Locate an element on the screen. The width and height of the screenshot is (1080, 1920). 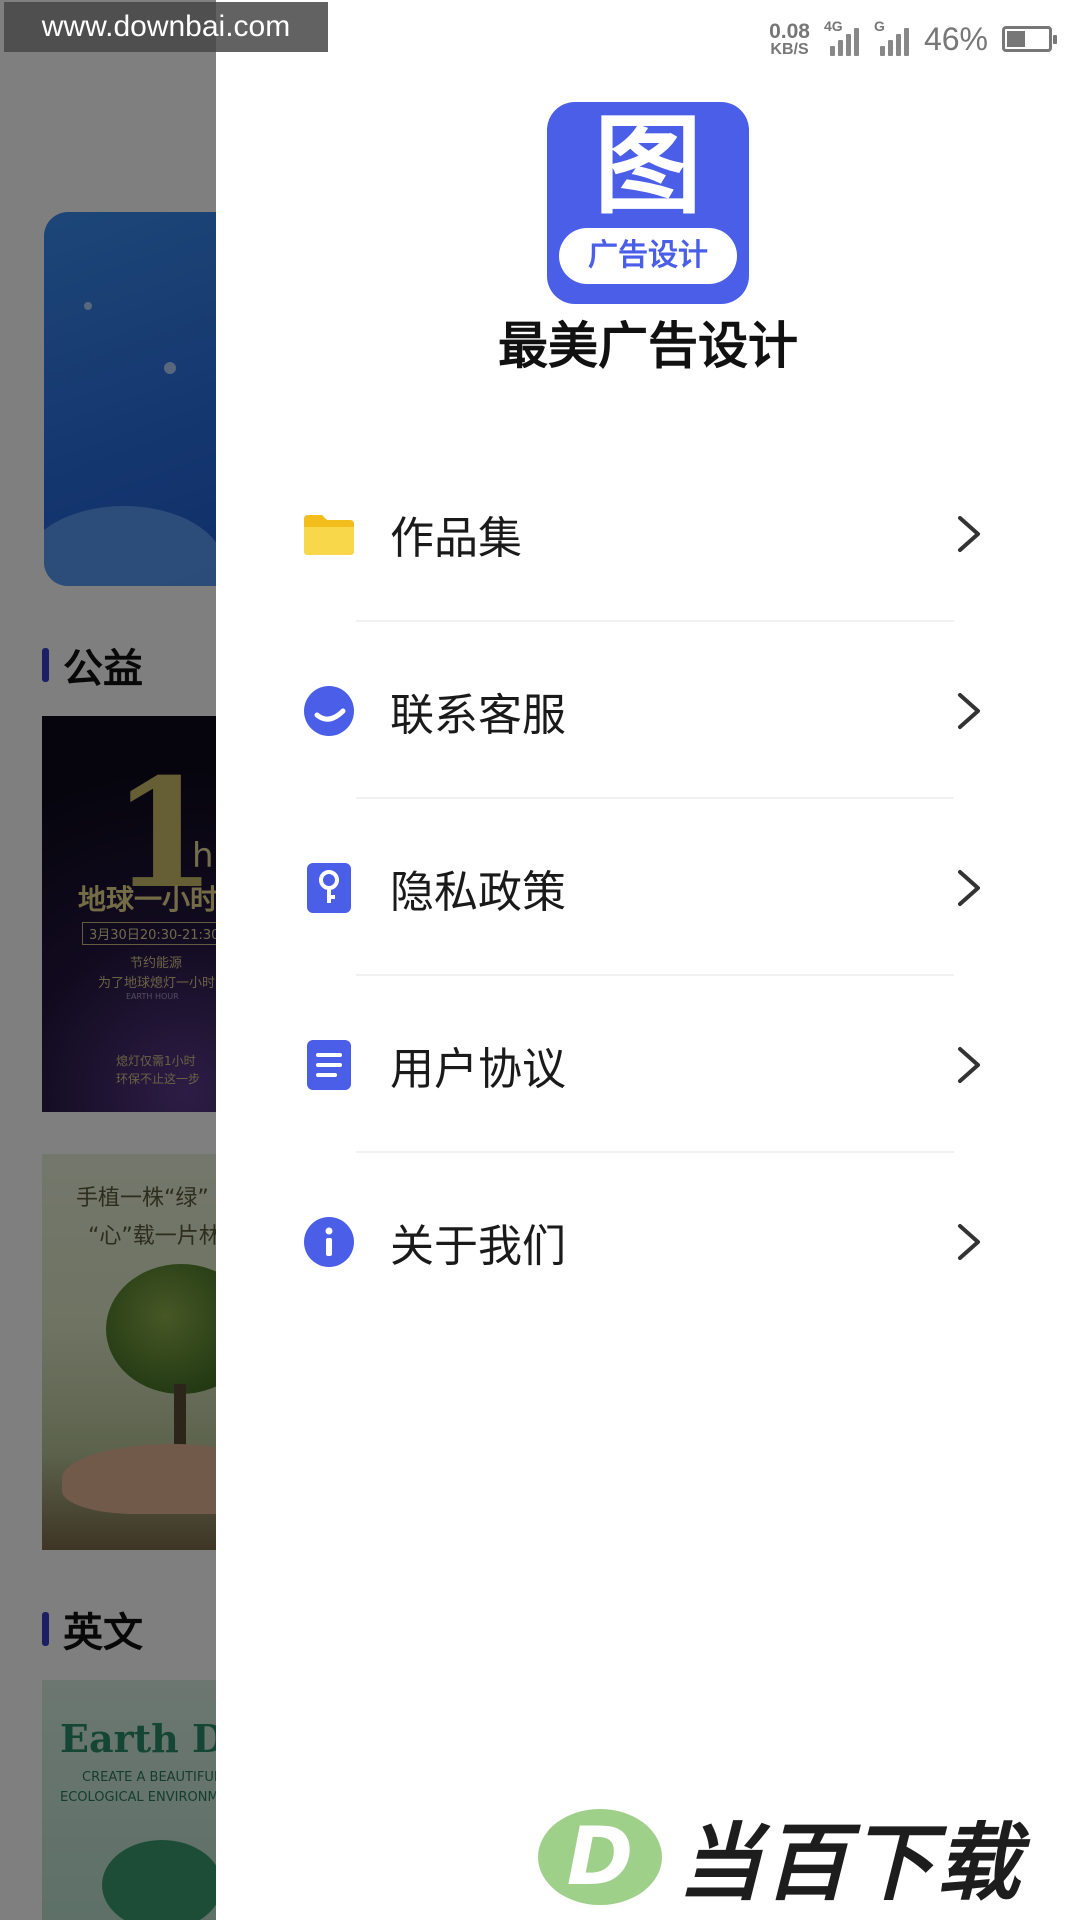
battery-percent: 46% is located at coordinates (955, 38).